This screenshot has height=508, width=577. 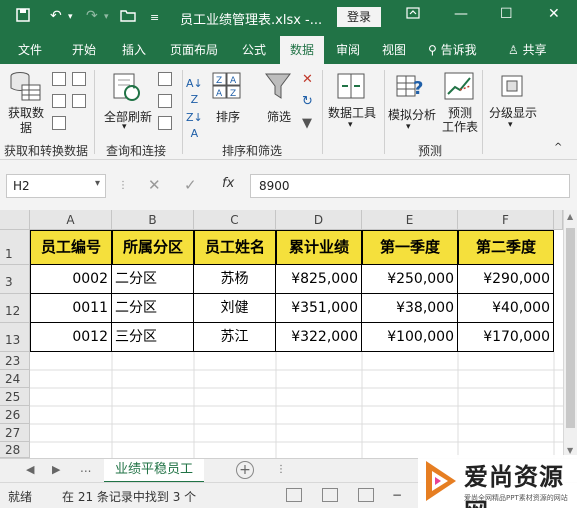 What do you see at coordinates (408, 127) in the screenshot?
I see `what-if-dropdown-icon: ▾` at bounding box center [408, 127].